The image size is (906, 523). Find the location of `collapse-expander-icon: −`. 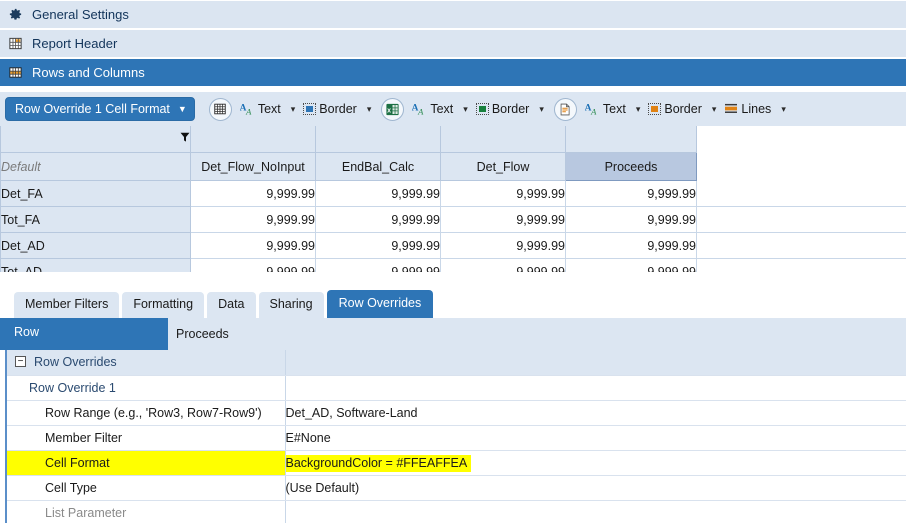

collapse-expander-icon: − is located at coordinates (20, 362).